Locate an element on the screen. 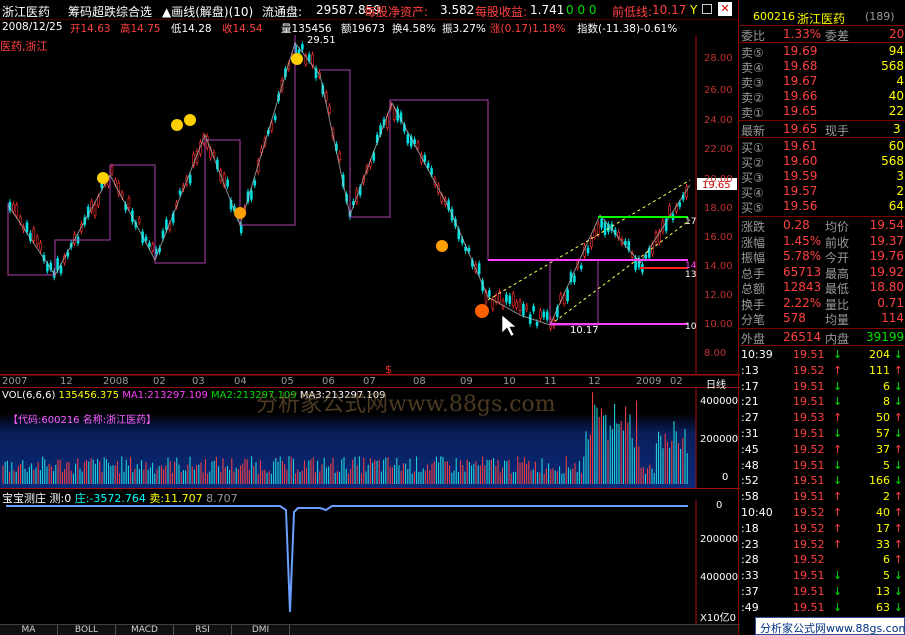  ask-price: 19.68 is located at coordinates (800, 66).